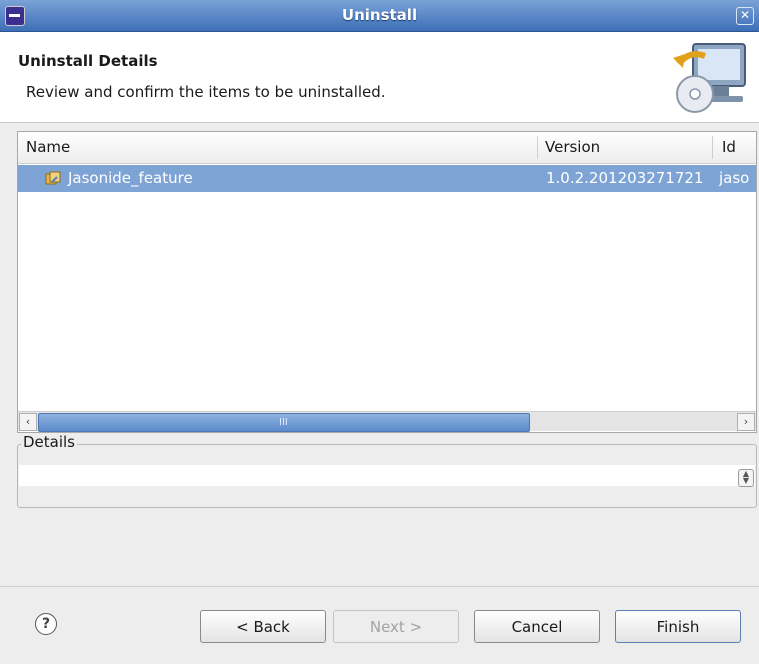 This screenshot has width=759, height=664. I want to click on table-header: Name Version Id, so click(387, 148).